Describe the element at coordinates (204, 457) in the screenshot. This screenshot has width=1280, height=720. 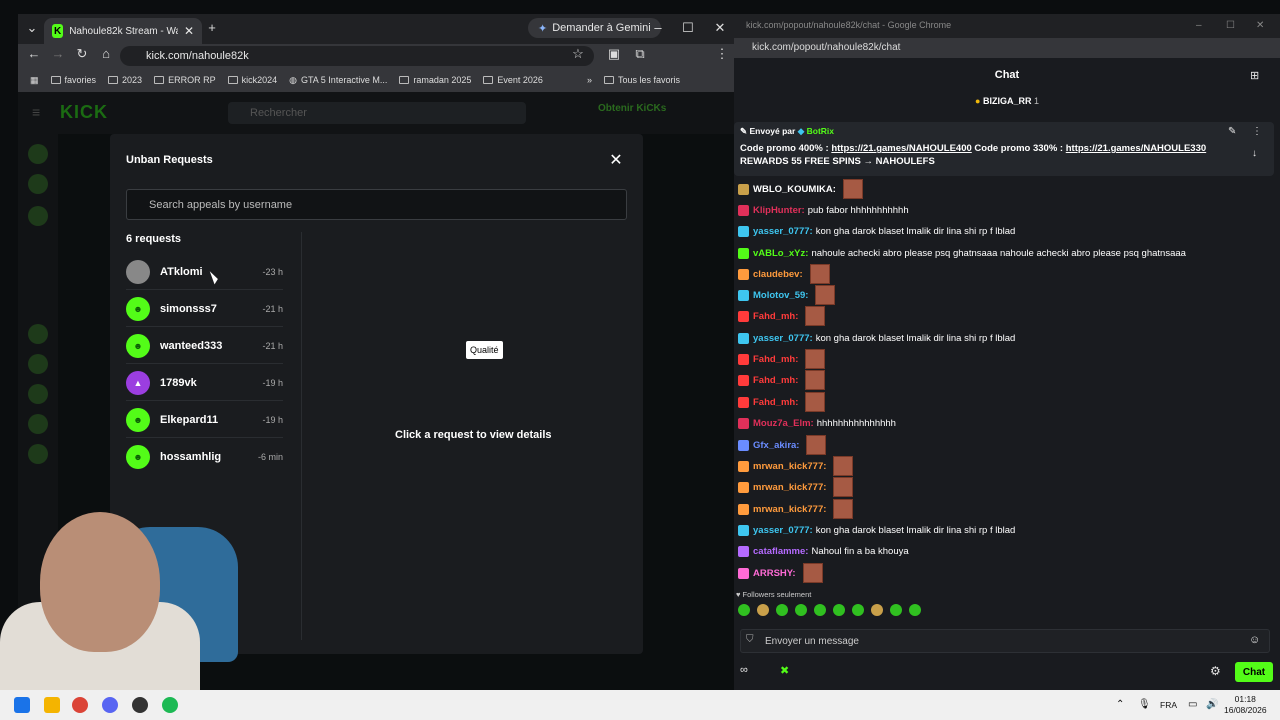
I see `request-item: ☻ hossamhlig -6 min` at that location.